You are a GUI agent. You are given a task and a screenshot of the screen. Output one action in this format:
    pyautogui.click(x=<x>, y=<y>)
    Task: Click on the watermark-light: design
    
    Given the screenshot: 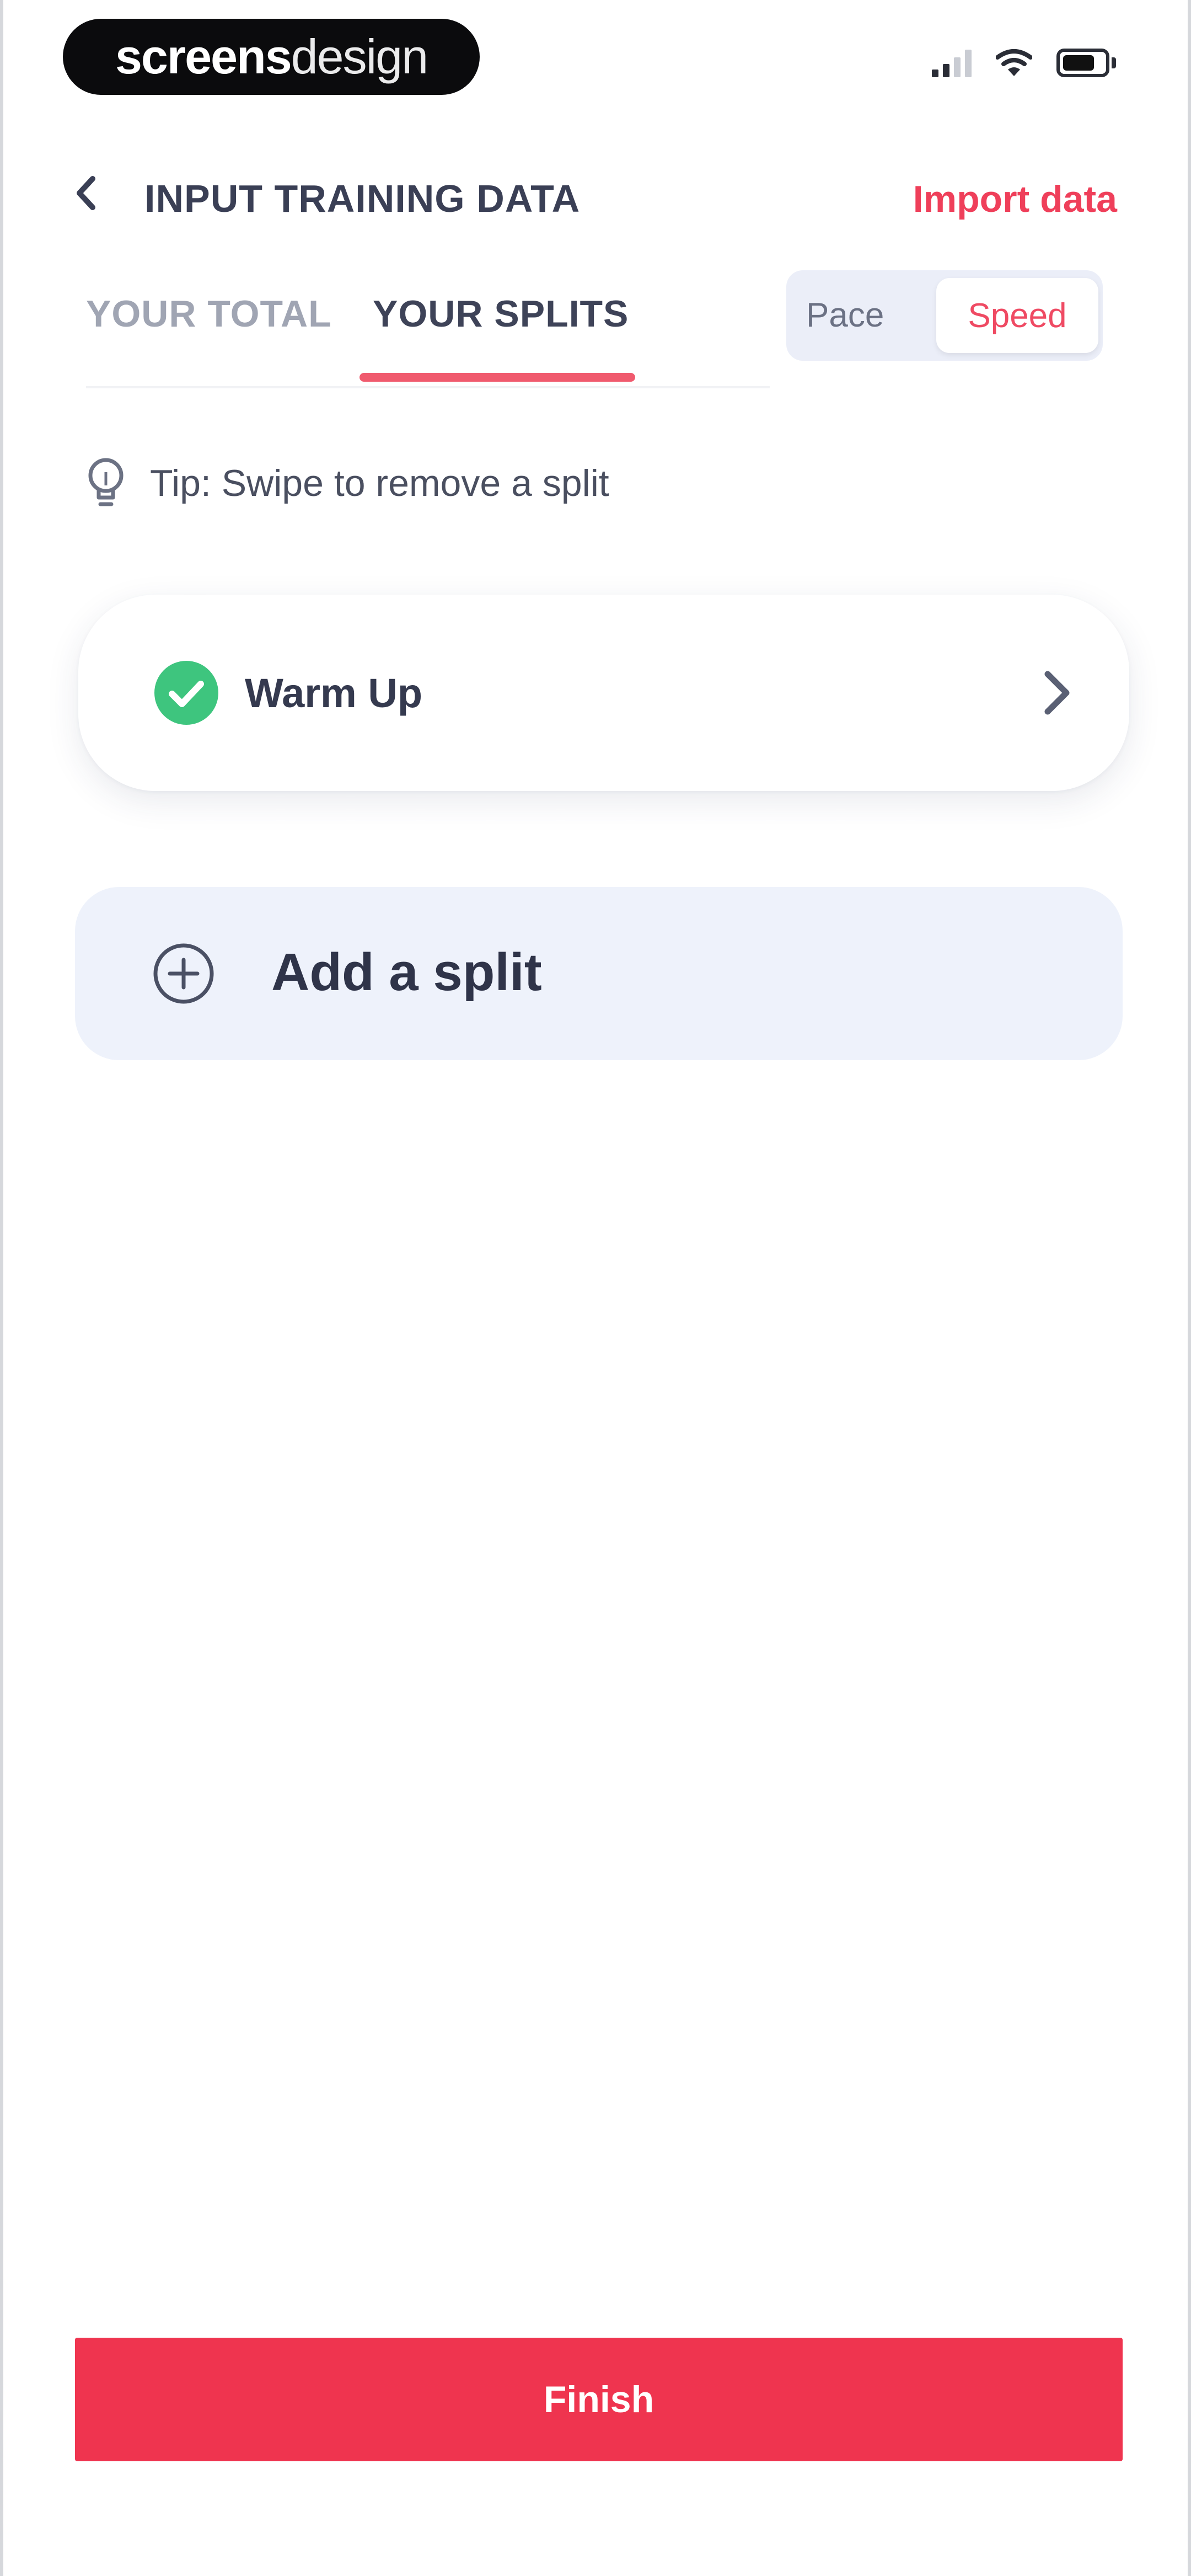 What is the action you would take?
    pyautogui.click(x=359, y=56)
    